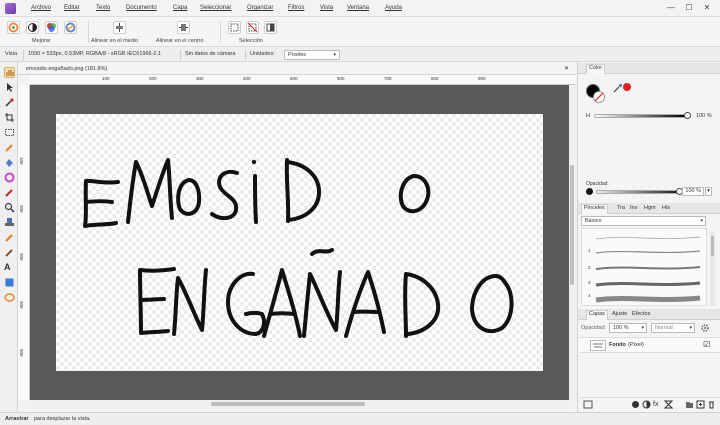 Image resolution: width=720 pixels, height=425 pixels. What do you see at coordinates (693, 191) in the screenshot?
I see `opacity-input: 100 %` at bounding box center [693, 191].